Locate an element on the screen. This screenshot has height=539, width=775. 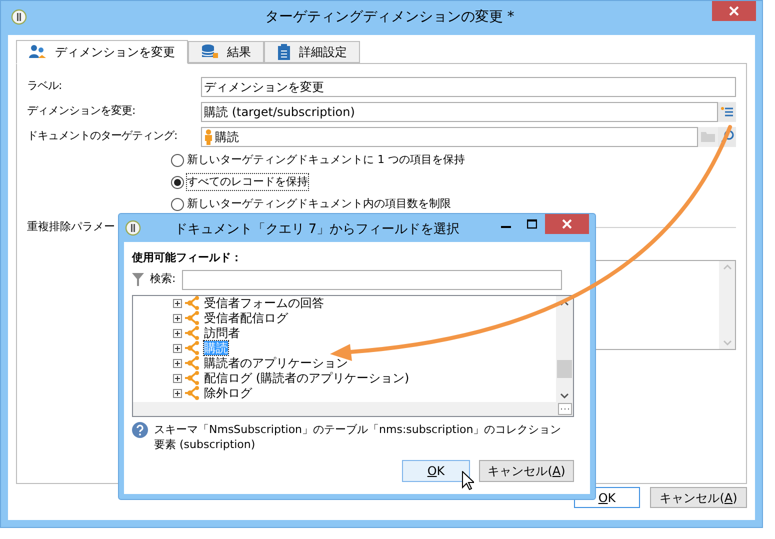
clipboard-icon is located at coordinates (284, 52).